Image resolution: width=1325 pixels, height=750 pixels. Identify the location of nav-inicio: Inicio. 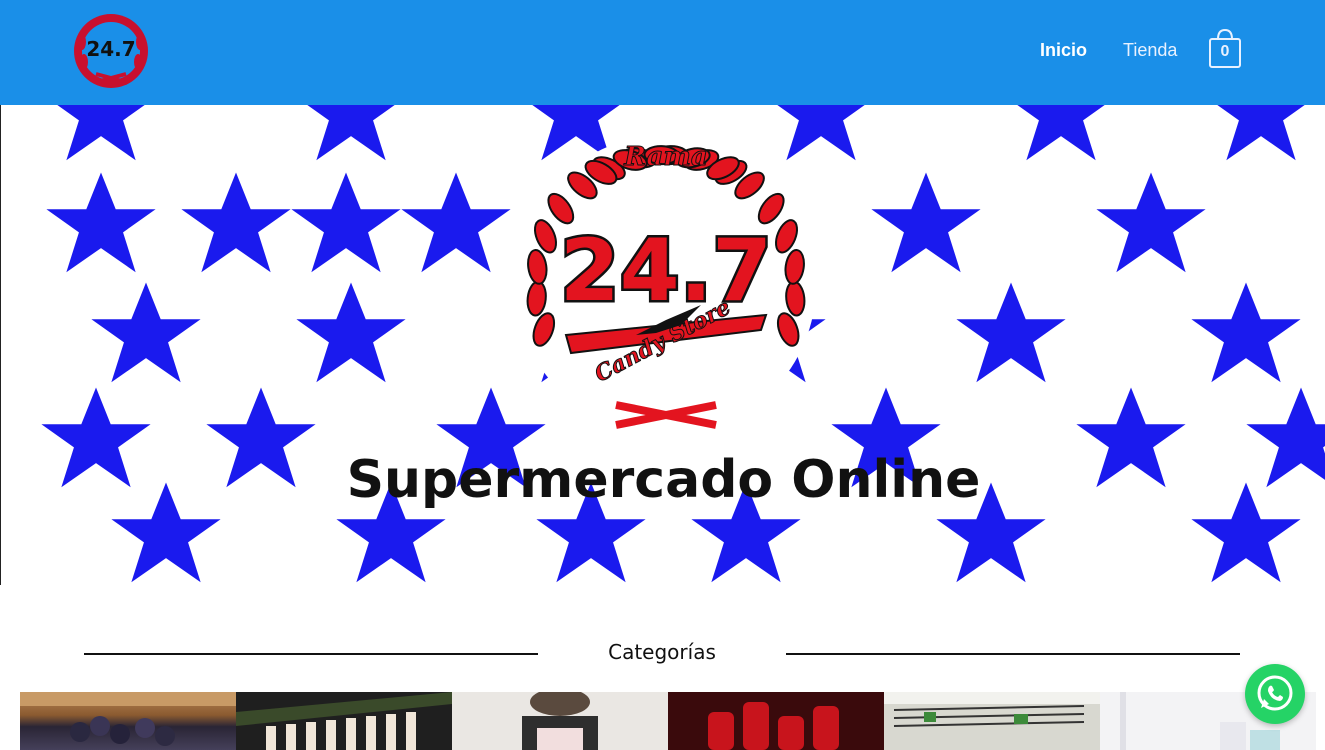
(1063, 50).